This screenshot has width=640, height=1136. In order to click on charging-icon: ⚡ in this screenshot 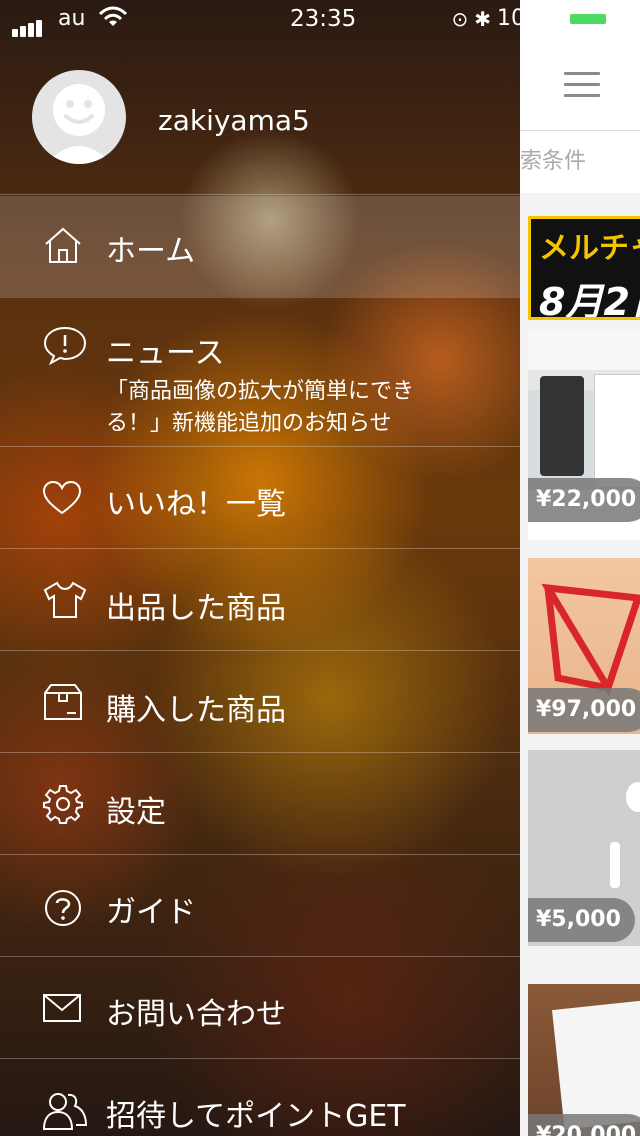, I will do `click(622, 18)`.